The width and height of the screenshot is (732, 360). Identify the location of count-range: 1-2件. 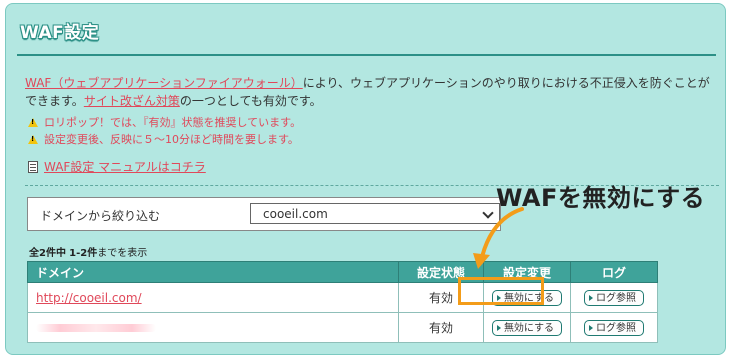
(83, 253).